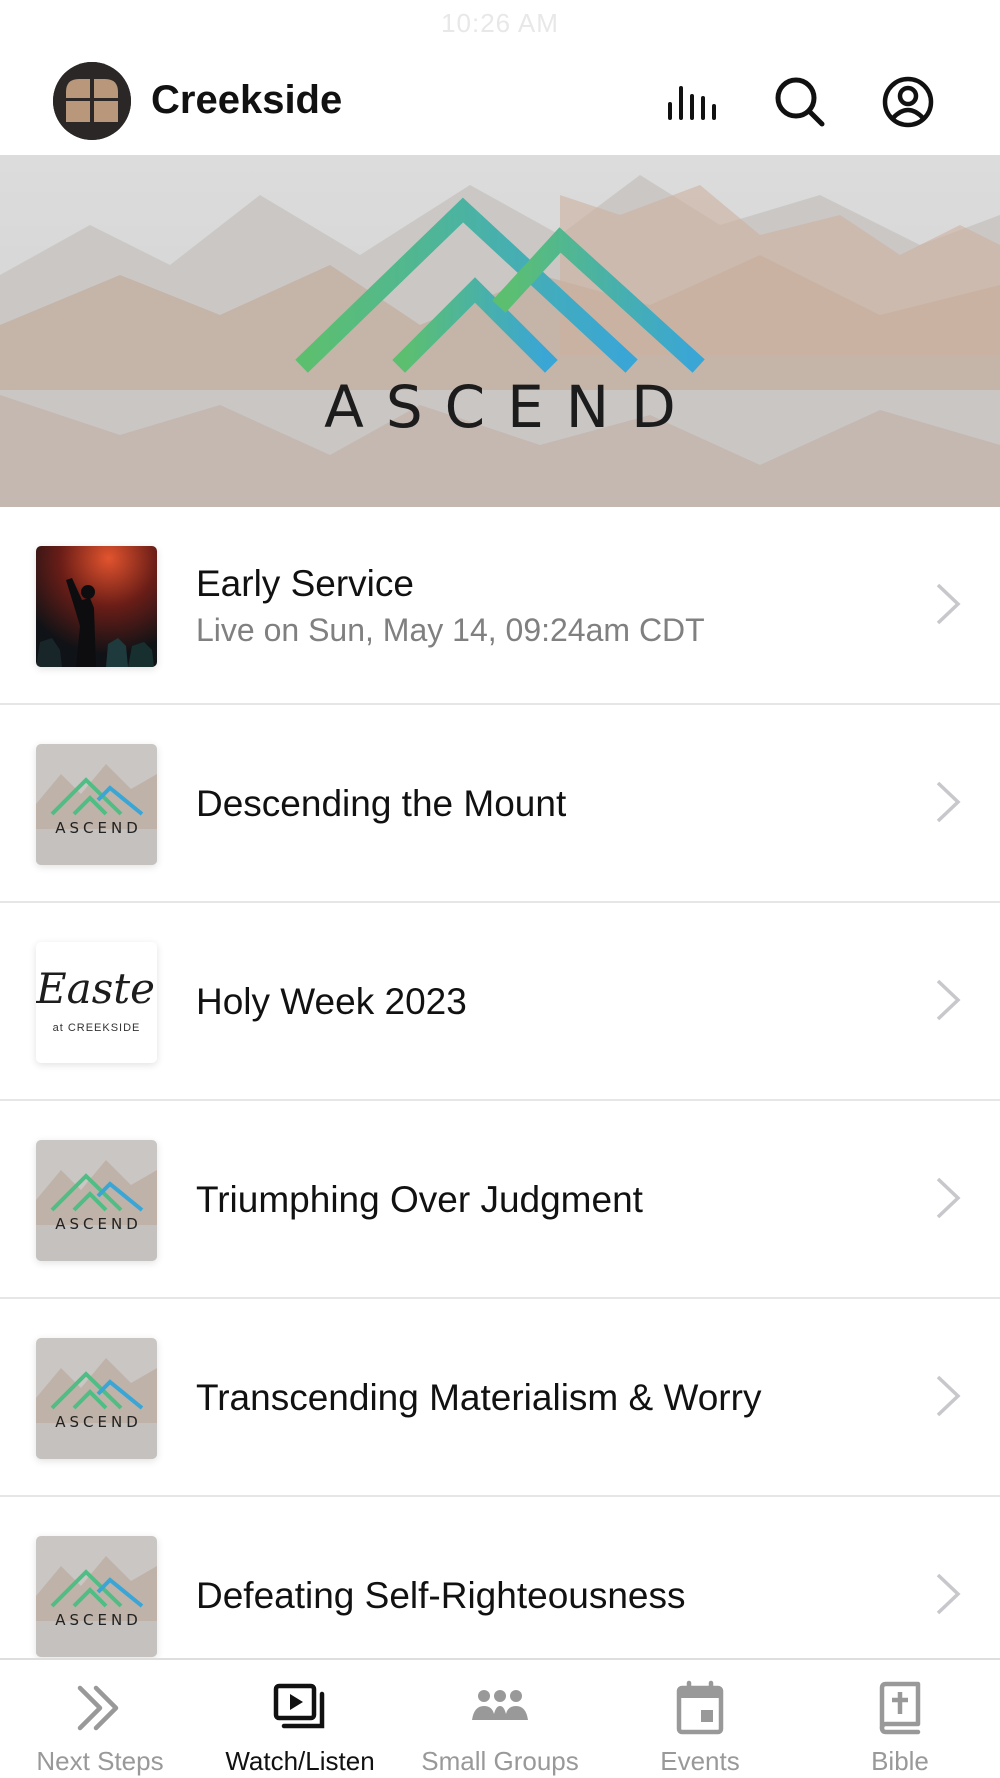 This screenshot has height=1778, width=1000. I want to click on item-title: Early Service, so click(305, 583).